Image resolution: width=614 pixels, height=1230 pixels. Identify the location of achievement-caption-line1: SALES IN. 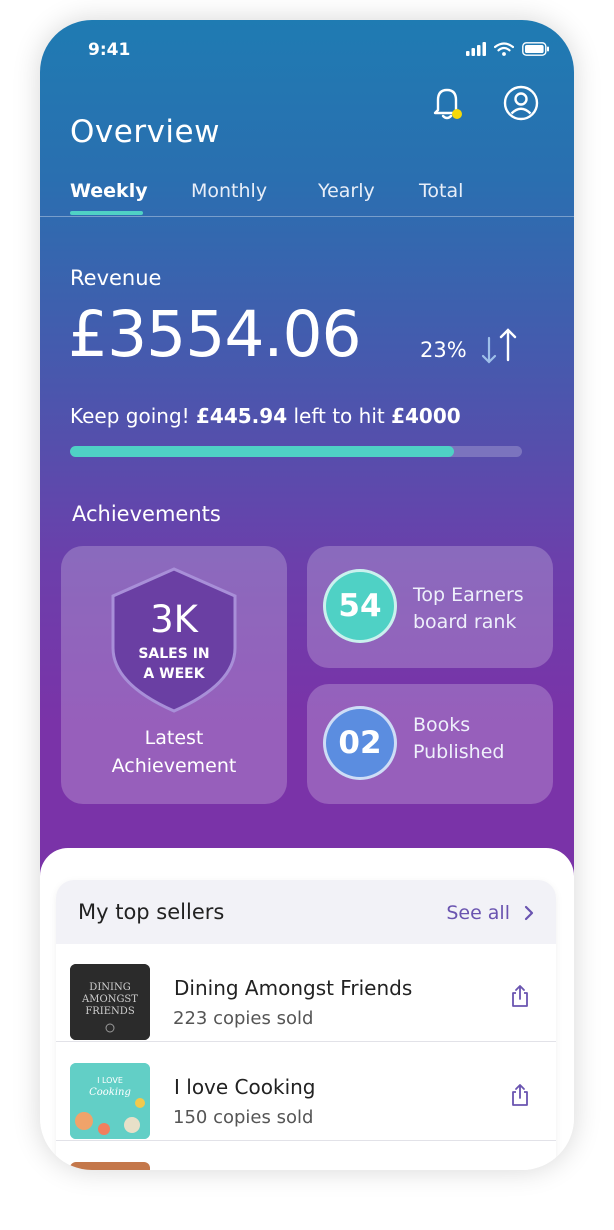
(174, 654).